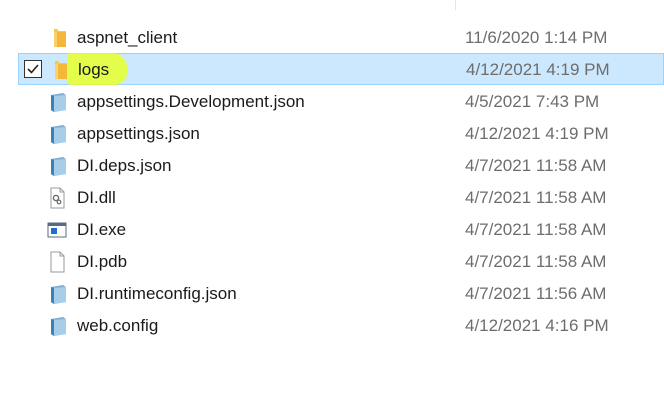 This screenshot has height=408, width=664. Describe the element at coordinates (341, 38) in the screenshot. I see `file-row-aspnet-client: aspnet_client 11/6/2020 1:14 PM` at that location.